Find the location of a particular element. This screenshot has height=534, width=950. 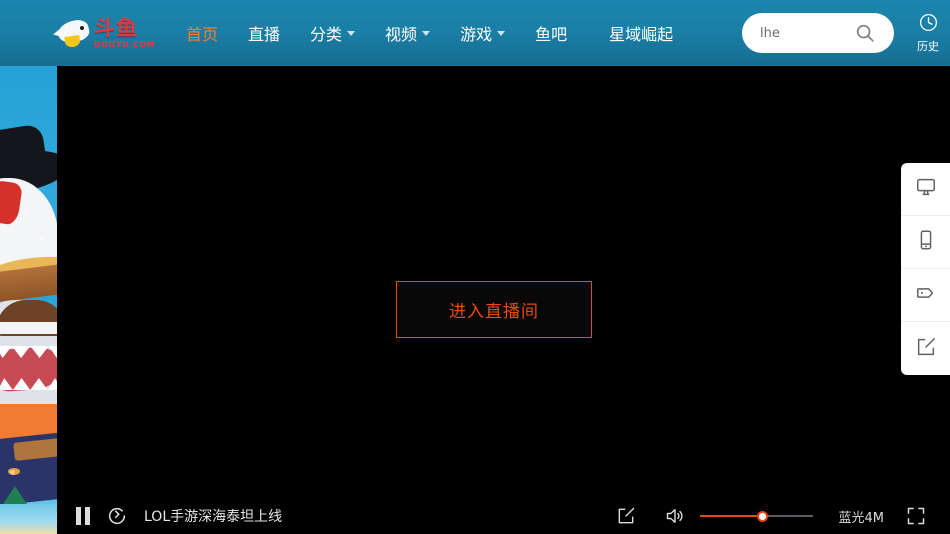

clock-icon is located at coordinates (928, 24).